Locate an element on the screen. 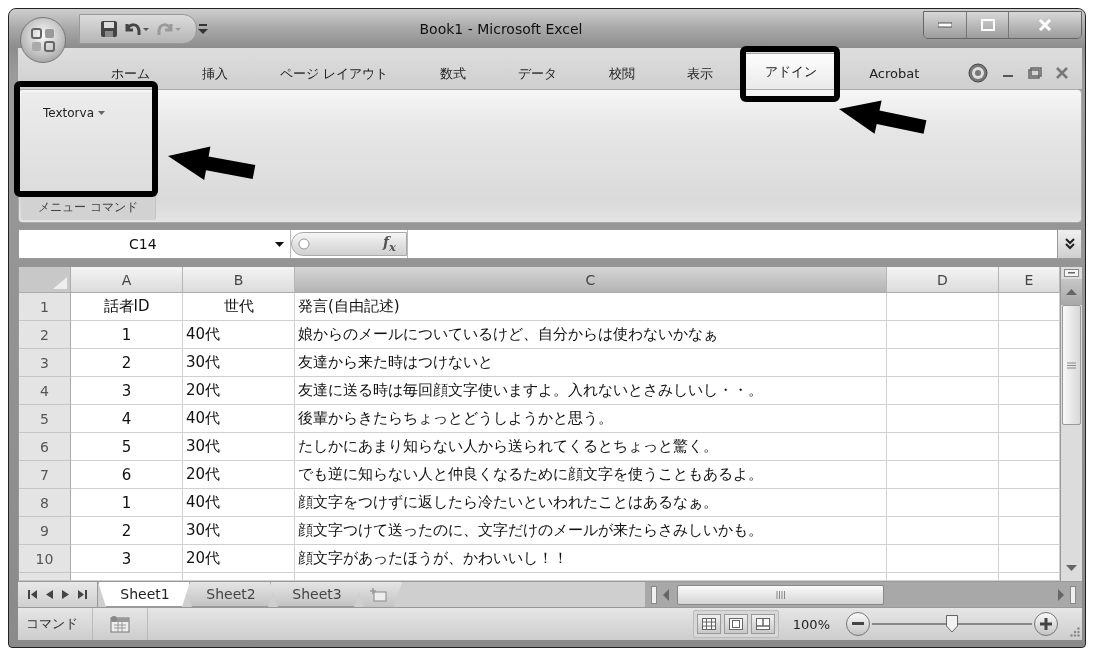 This screenshot has width=1094, height=656. name-box: C14 is located at coordinates (155, 244).